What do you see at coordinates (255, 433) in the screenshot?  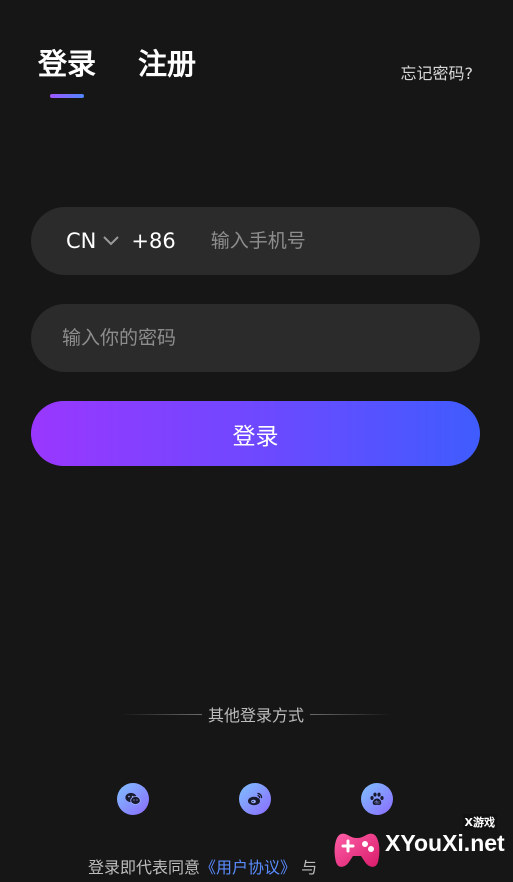 I see `login-button: 登录` at bounding box center [255, 433].